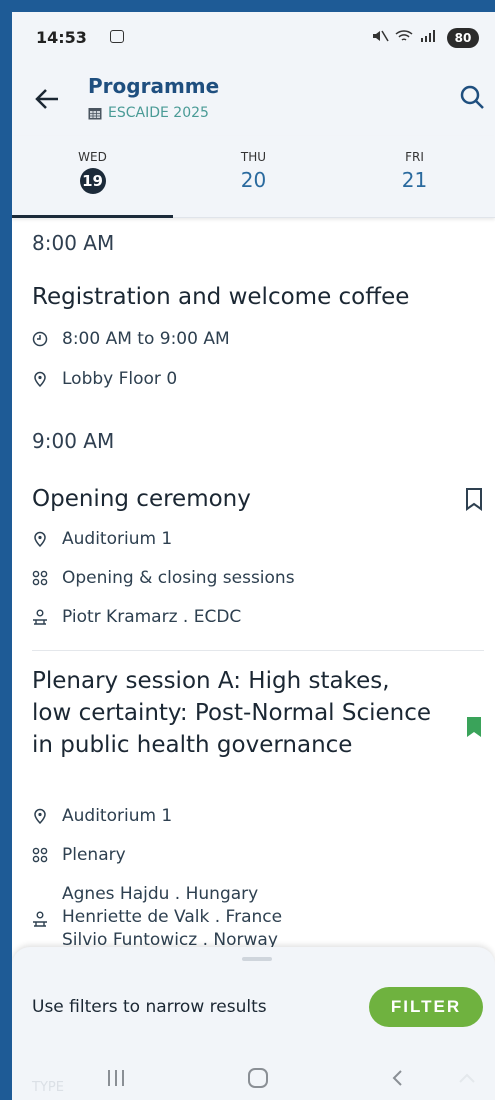 Image resolution: width=495 pixels, height=1100 pixels. Describe the element at coordinates (414, 180) in the screenshot. I see `tab-day-number: 21` at that location.